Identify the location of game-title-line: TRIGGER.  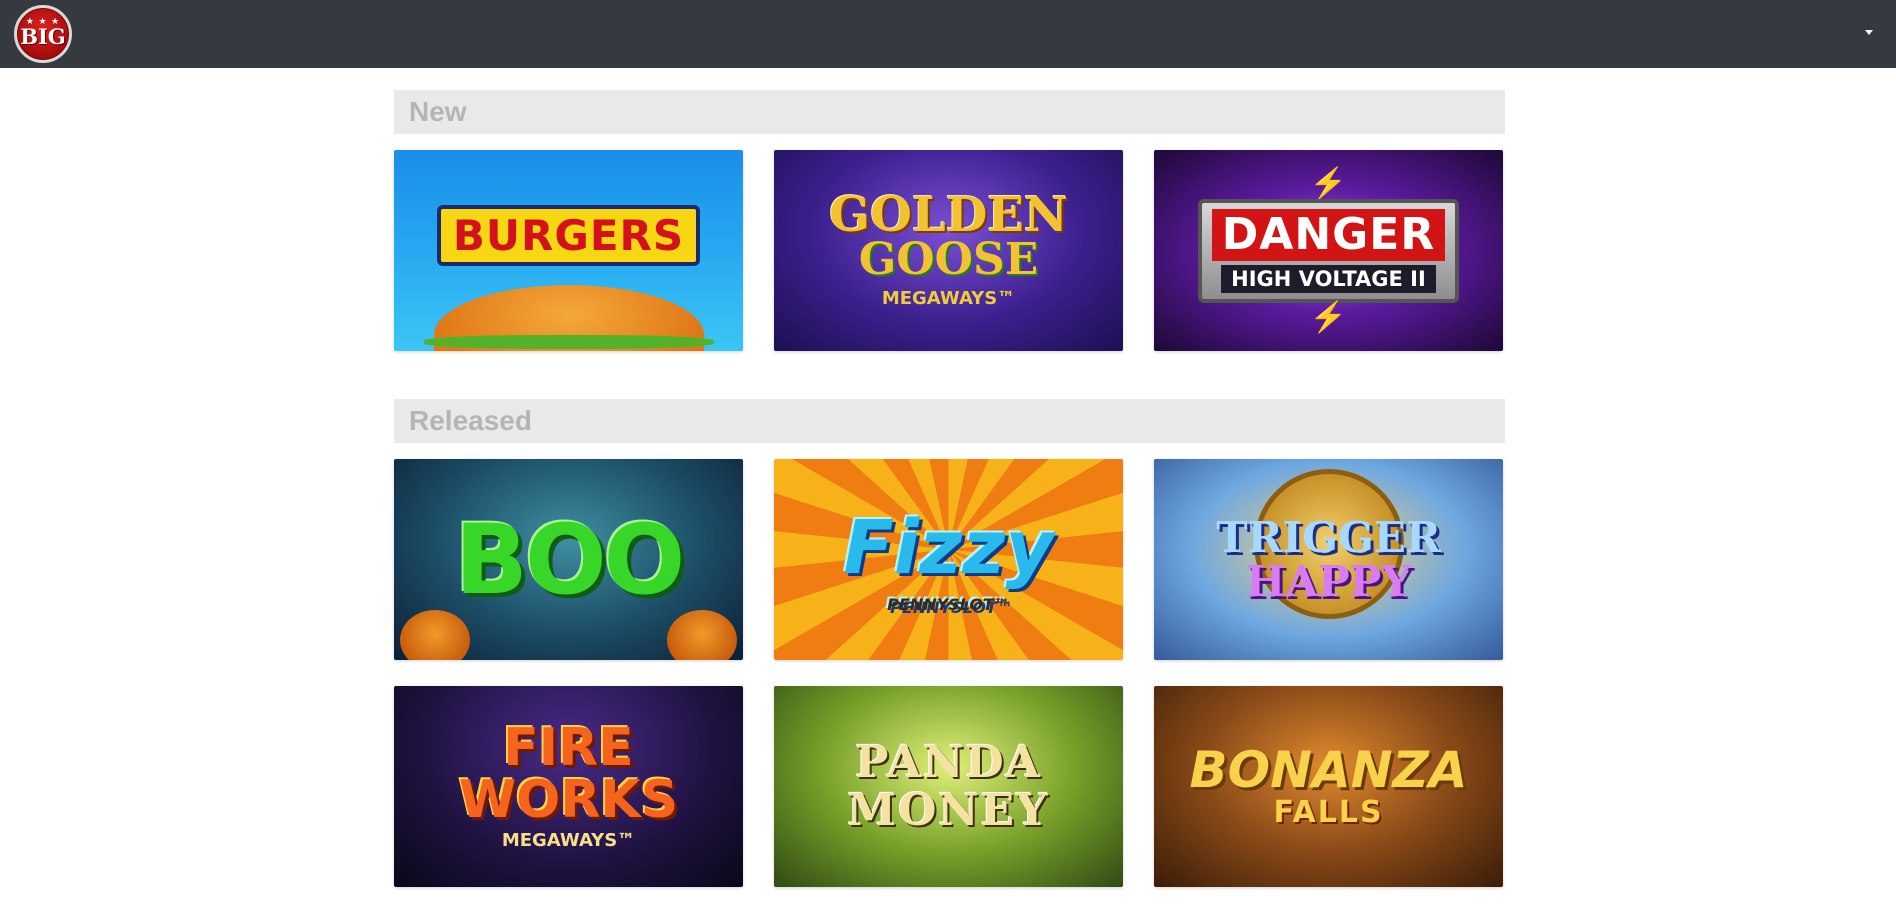
(1328, 537).